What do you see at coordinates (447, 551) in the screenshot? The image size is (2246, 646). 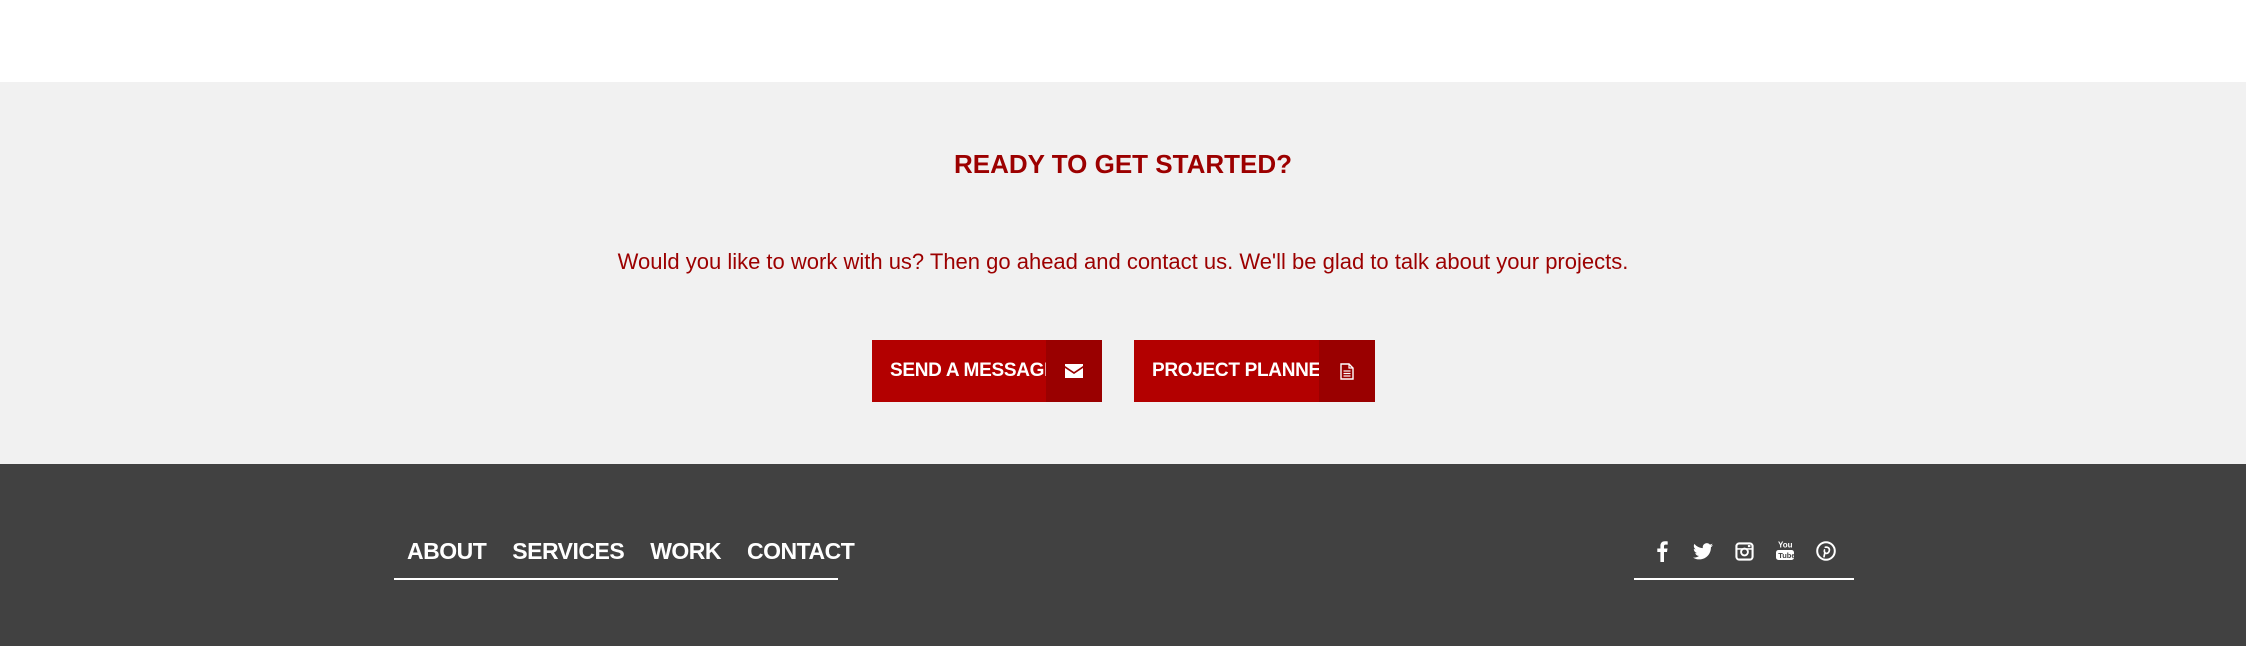 I see `footer-nav-about: ABOUT` at bounding box center [447, 551].